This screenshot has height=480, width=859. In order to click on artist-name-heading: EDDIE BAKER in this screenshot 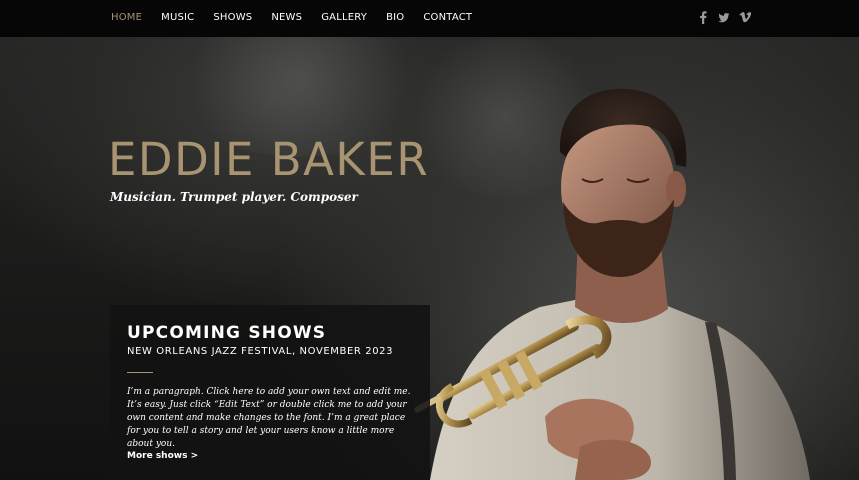, I will do `click(269, 159)`.